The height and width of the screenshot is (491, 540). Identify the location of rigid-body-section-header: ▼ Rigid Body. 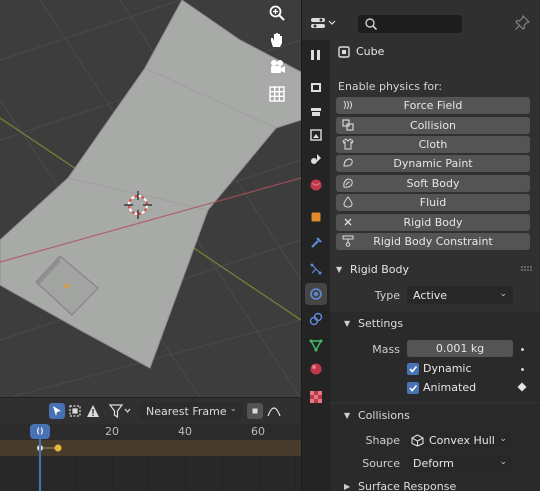
(435, 269).